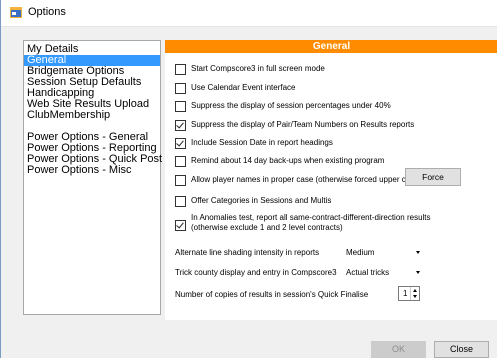 The width and height of the screenshot is (497, 358). Describe the element at coordinates (92, 115) in the screenshot. I see `nav-item-club-membership: ClubMembership` at that location.